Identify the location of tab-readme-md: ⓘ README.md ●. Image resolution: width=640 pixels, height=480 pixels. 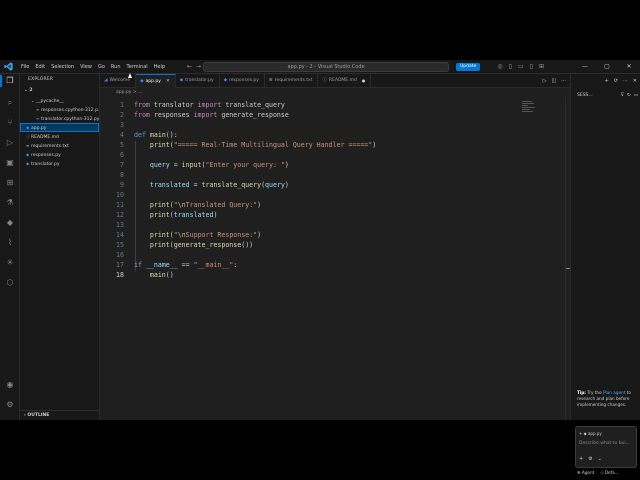
(345, 81).